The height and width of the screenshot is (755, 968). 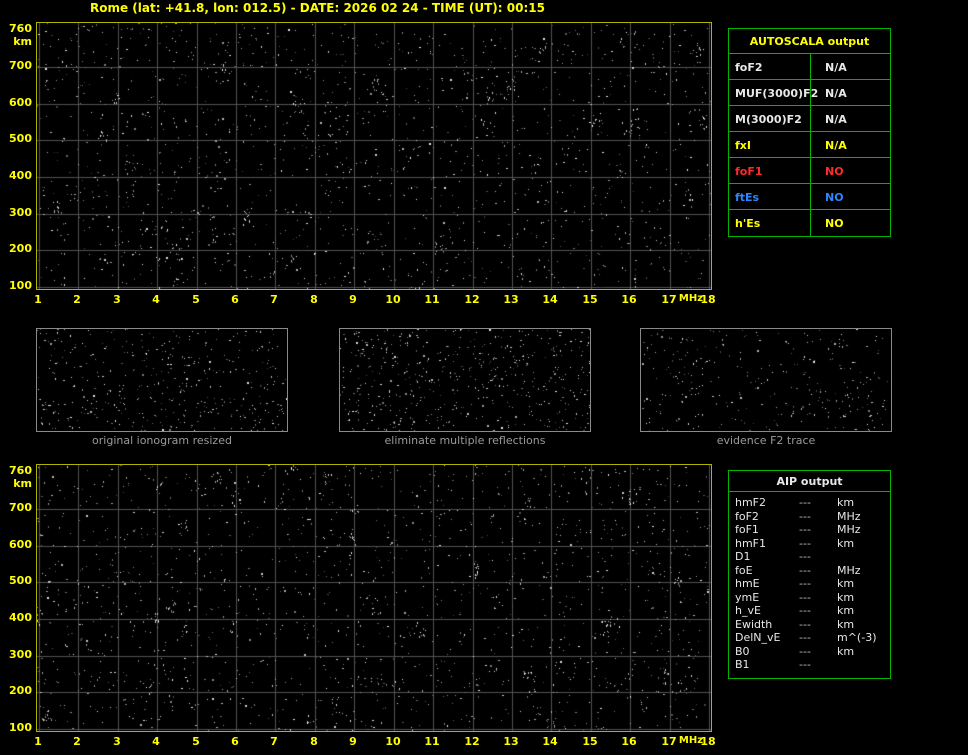 I want to click on main-x-tick-label: 3, so click(x=117, y=299).